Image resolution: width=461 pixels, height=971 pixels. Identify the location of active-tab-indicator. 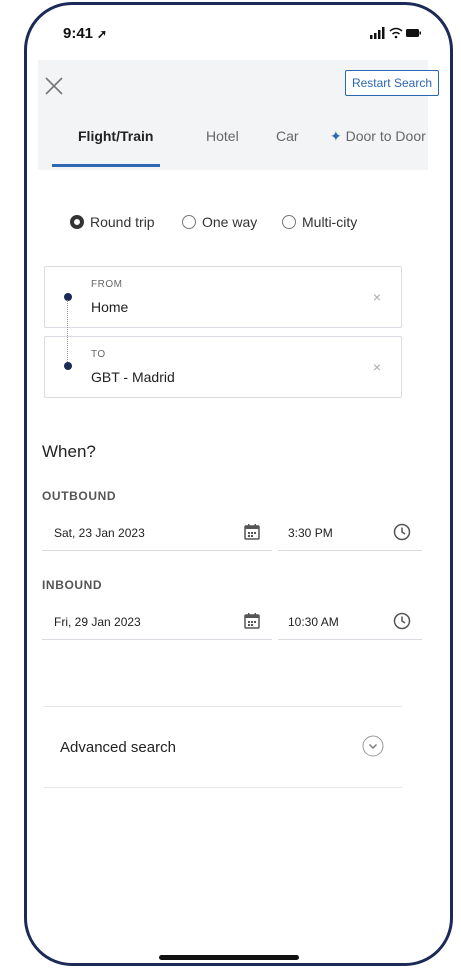
(106, 165).